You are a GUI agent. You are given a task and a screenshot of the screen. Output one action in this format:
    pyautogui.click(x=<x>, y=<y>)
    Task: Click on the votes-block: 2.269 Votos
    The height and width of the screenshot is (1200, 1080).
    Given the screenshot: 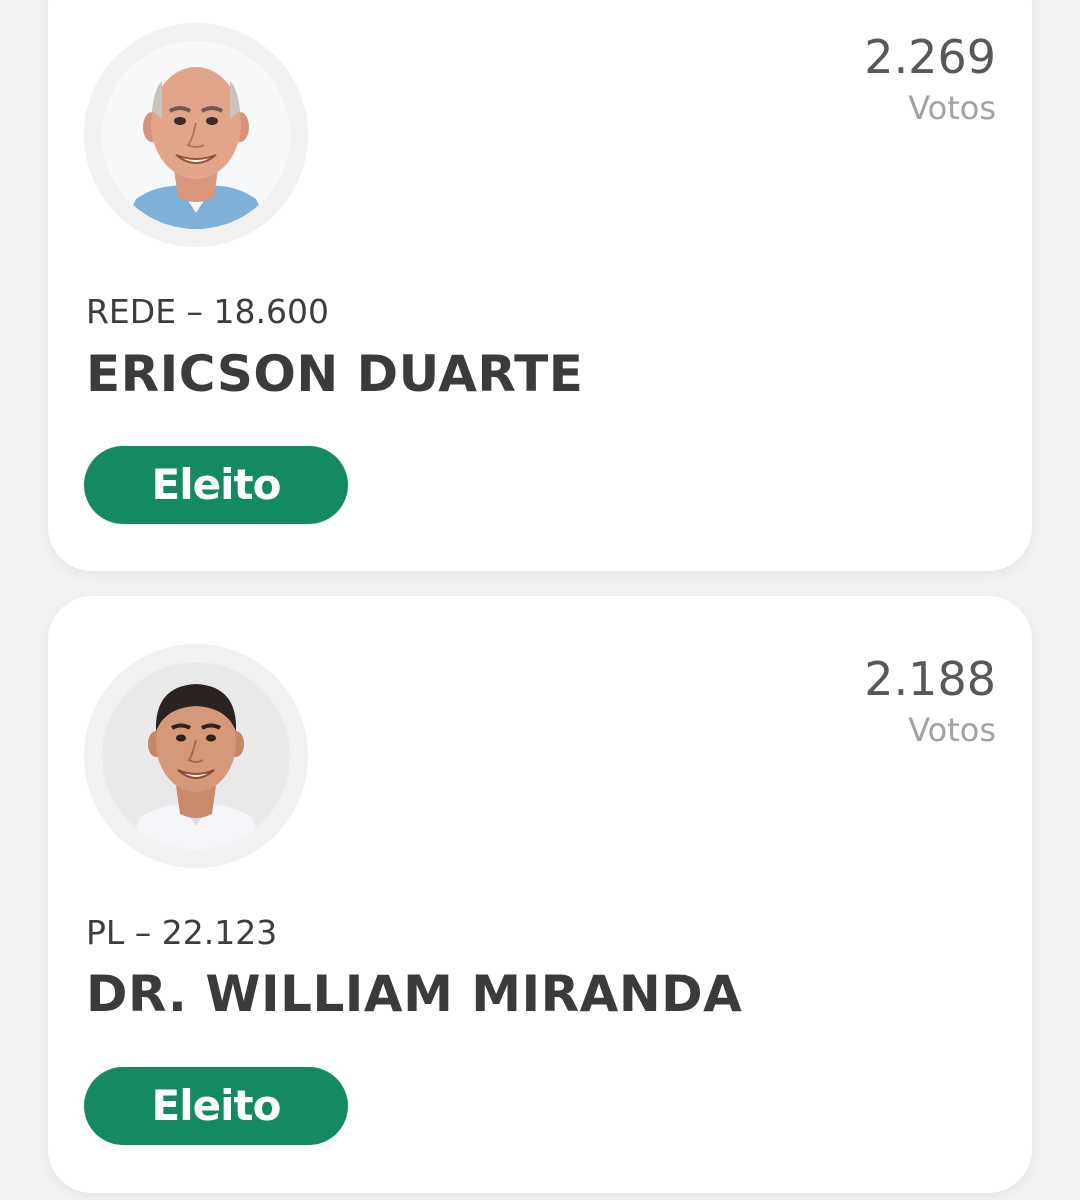 What is the action you would take?
    pyautogui.click(x=930, y=79)
    